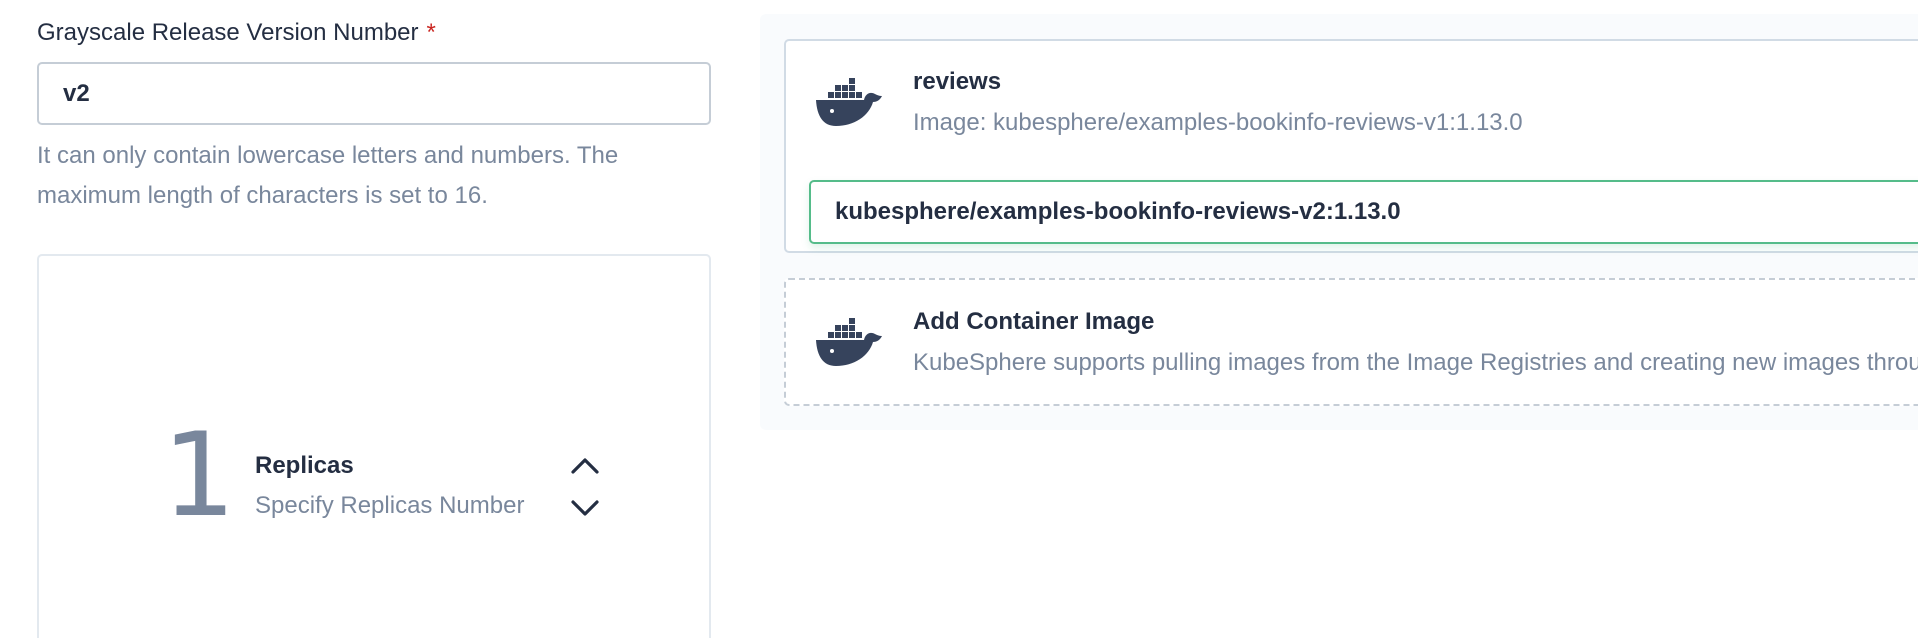  I want to click on add-container-image-button, so click(1351, 342).